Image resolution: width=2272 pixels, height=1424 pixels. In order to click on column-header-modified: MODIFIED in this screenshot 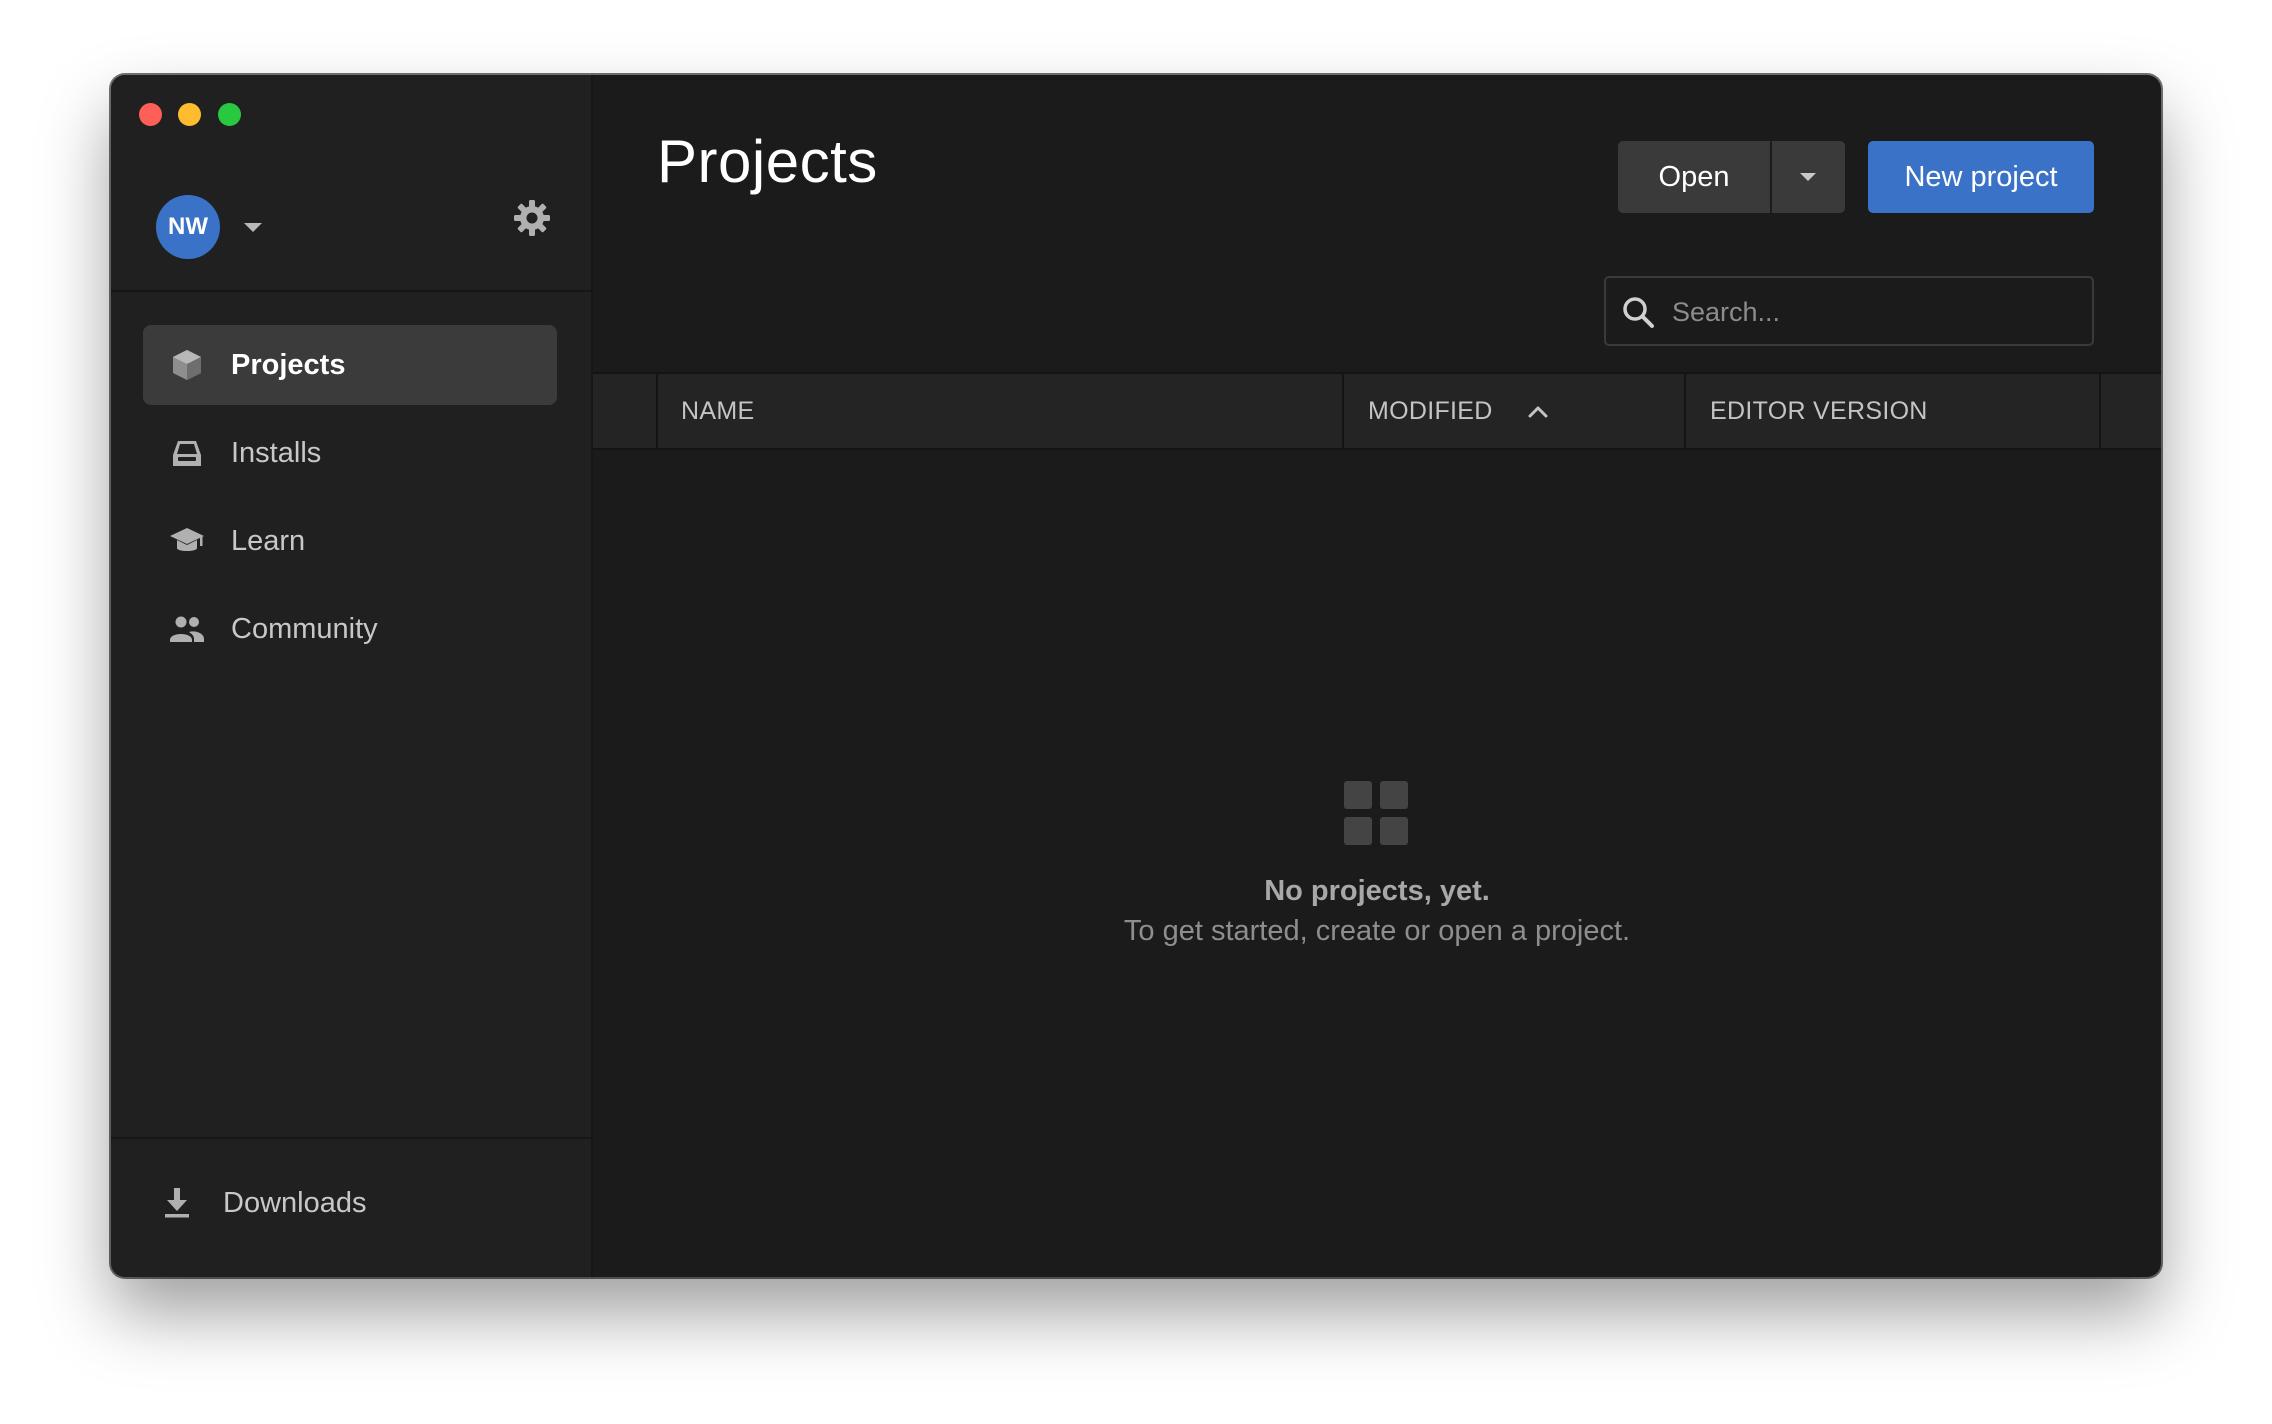, I will do `click(1430, 411)`.